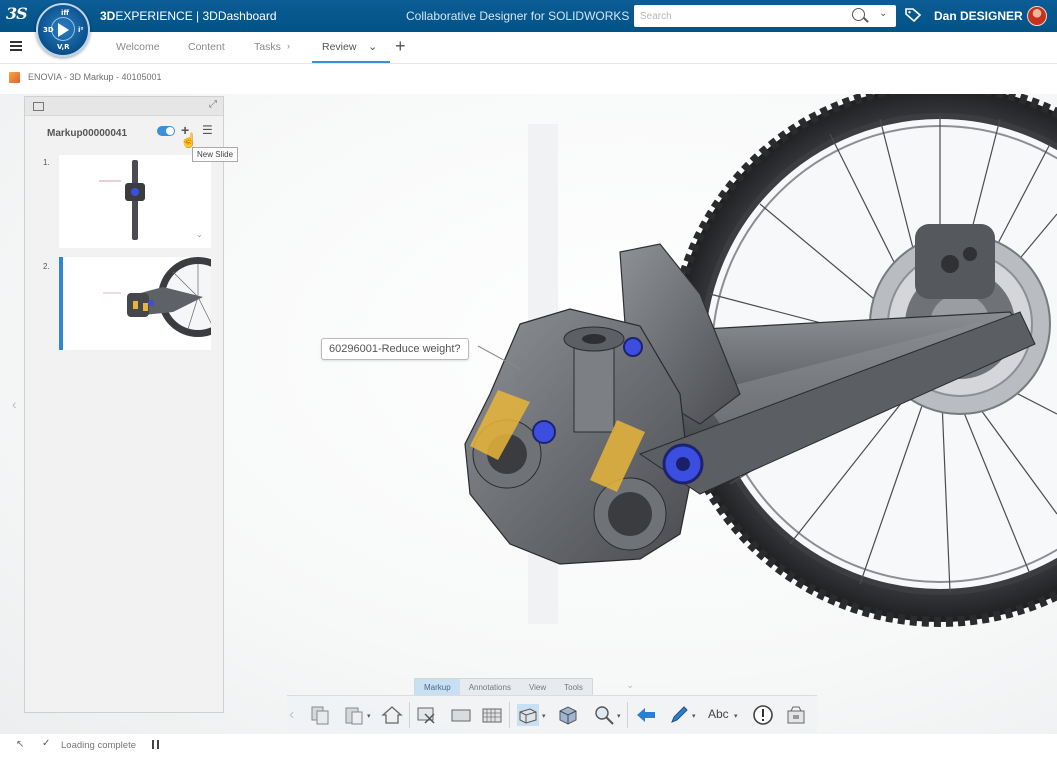 The height and width of the screenshot is (757, 1057). What do you see at coordinates (138, 47) in the screenshot?
I see `tab-welcome: Welcome` at bounding box center [138, 47].